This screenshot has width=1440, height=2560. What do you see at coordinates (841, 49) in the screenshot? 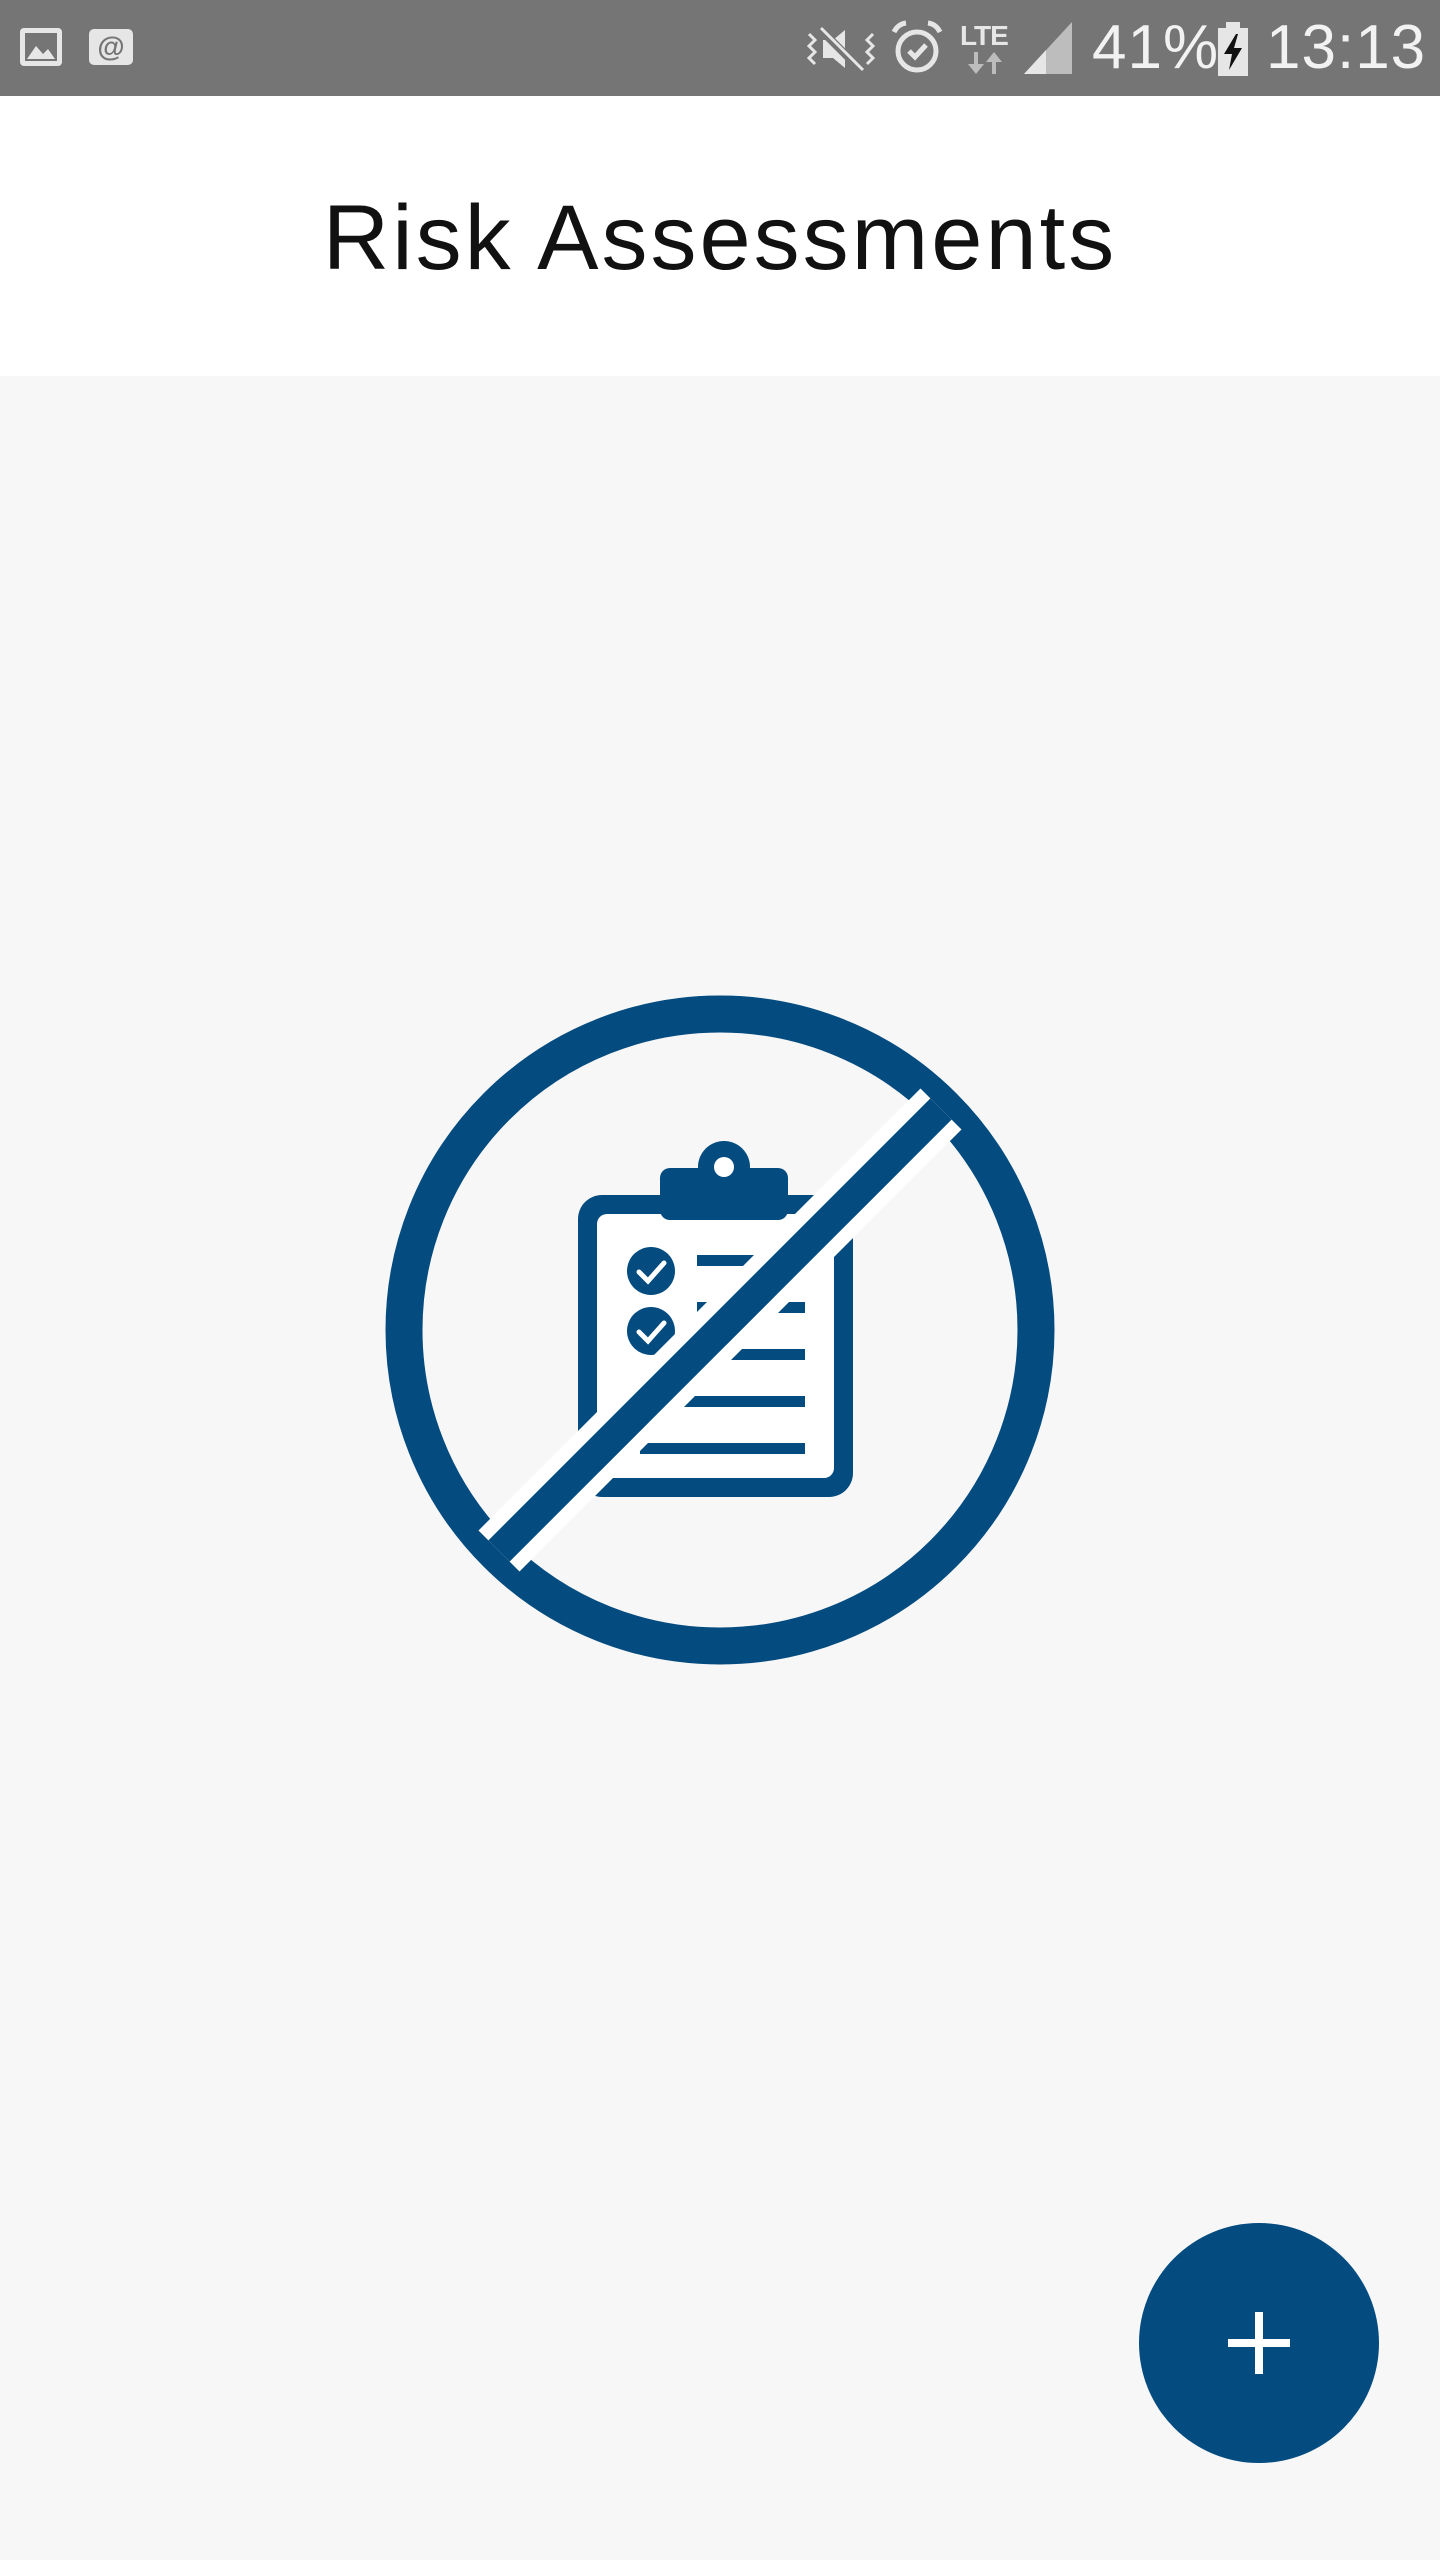
I see `mute-icon` at bounding box center [841, 49].